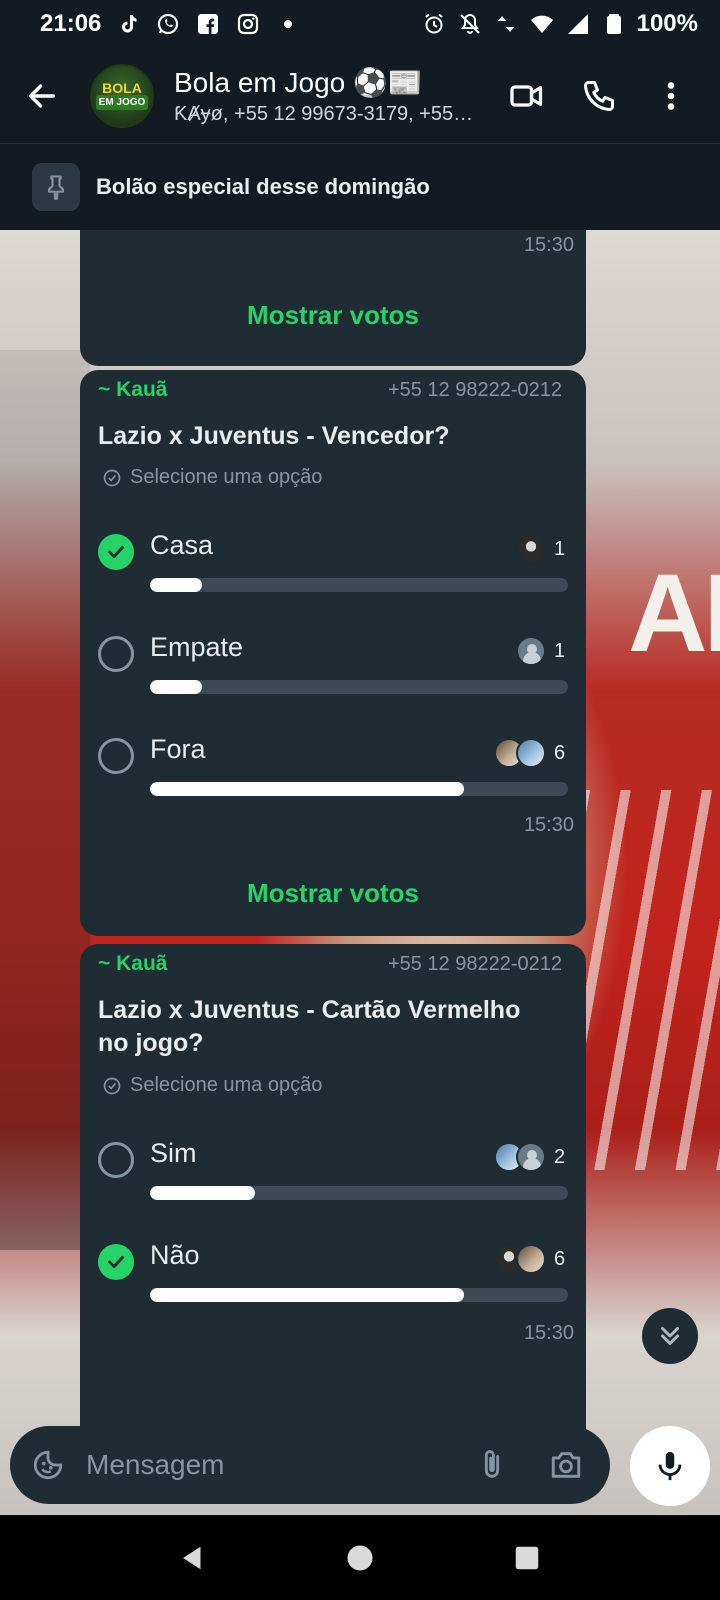 This screenshot has height=1600, width=720. What do you see at coordinates (45, 800) in the screenshot?
I see `wallpaper-shadow` at bounding box center [45, 800].